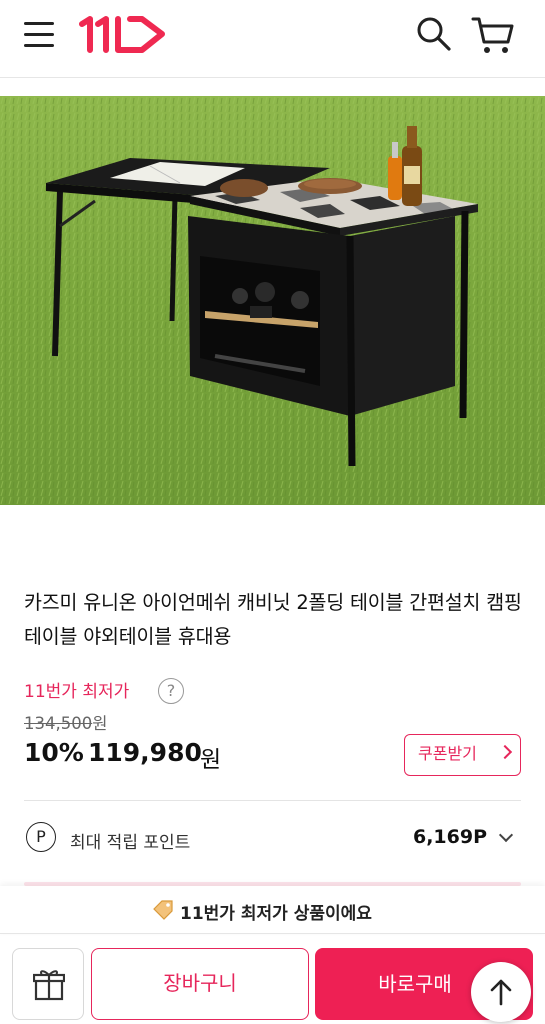 This screenshot has height=1024, width=545. Describe the element at coordinates (272, 800) in the screenshot. I see `divider` at that location.